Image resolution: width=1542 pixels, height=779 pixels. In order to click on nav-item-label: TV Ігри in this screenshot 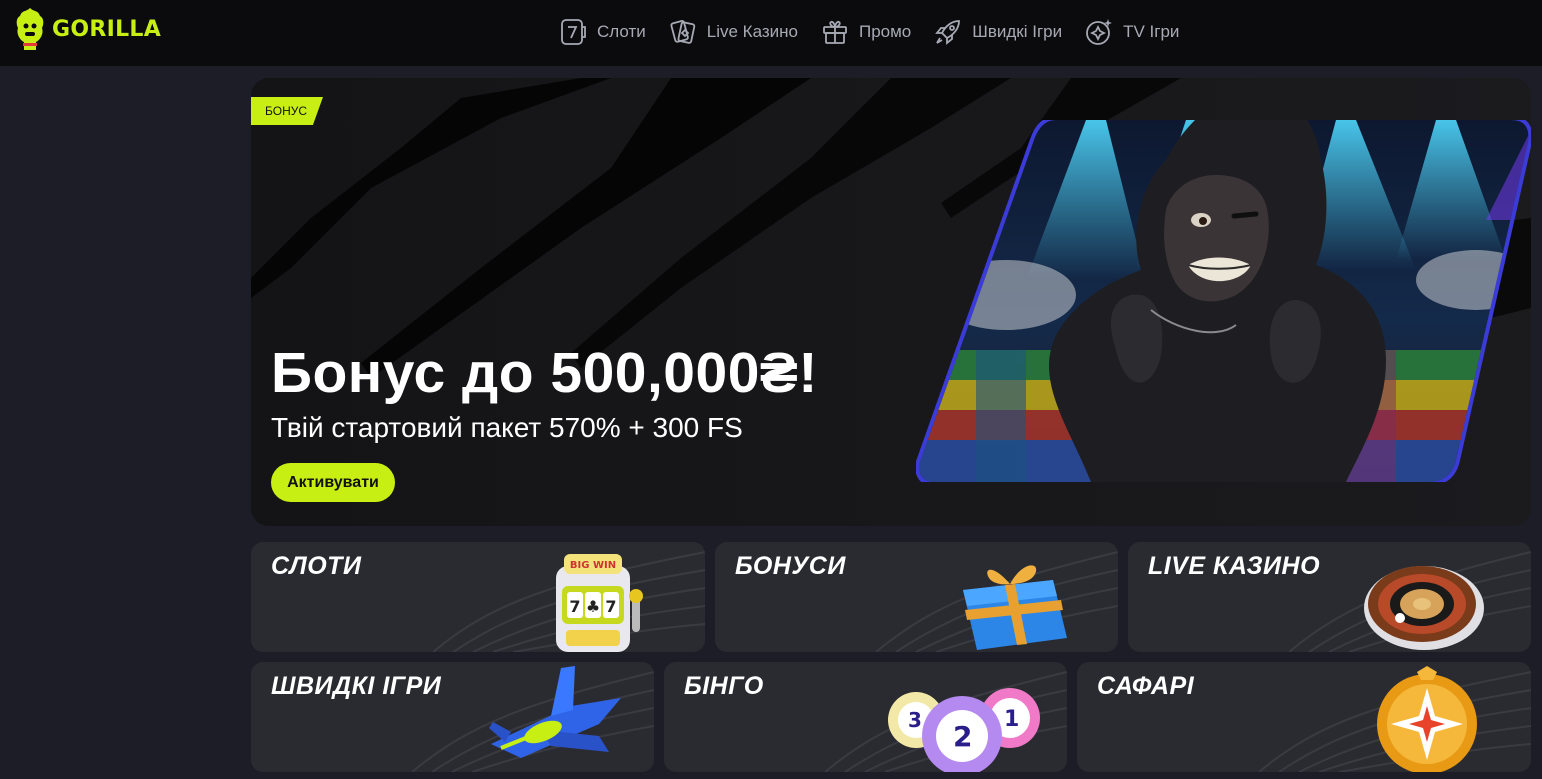, I will do `click(1151, 31)`.